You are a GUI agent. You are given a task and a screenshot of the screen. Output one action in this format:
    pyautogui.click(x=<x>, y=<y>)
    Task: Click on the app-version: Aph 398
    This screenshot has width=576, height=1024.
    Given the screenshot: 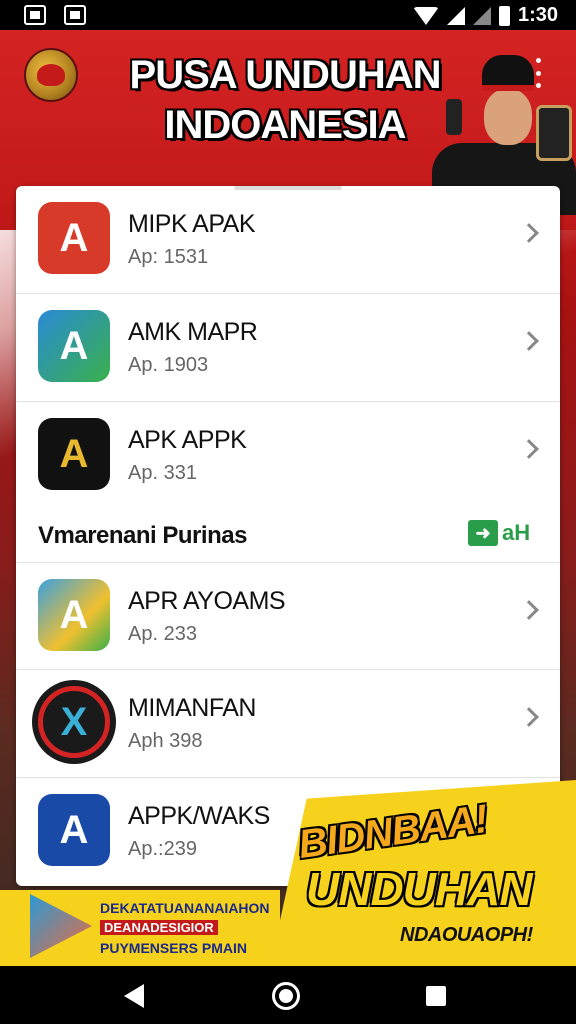 What is the action you would take?
    pyautogui.click(x=165, y=741)
    